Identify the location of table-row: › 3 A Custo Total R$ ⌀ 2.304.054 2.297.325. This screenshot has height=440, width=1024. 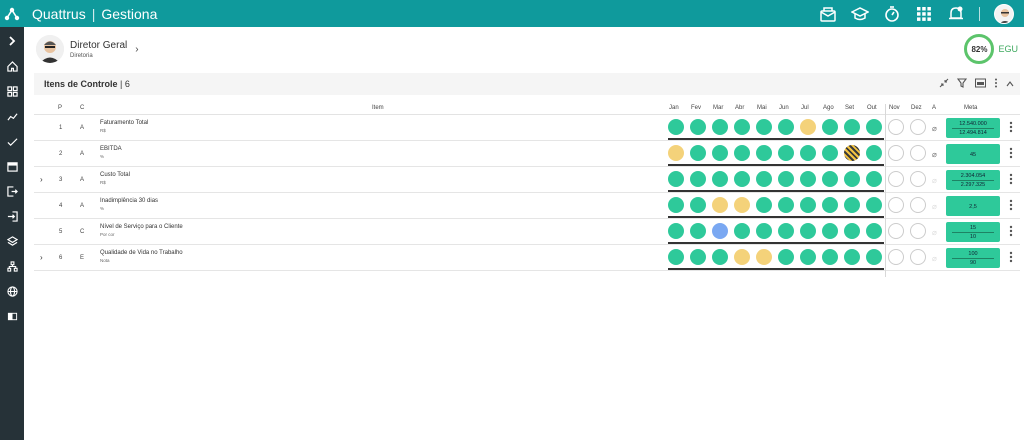
(527, 180).